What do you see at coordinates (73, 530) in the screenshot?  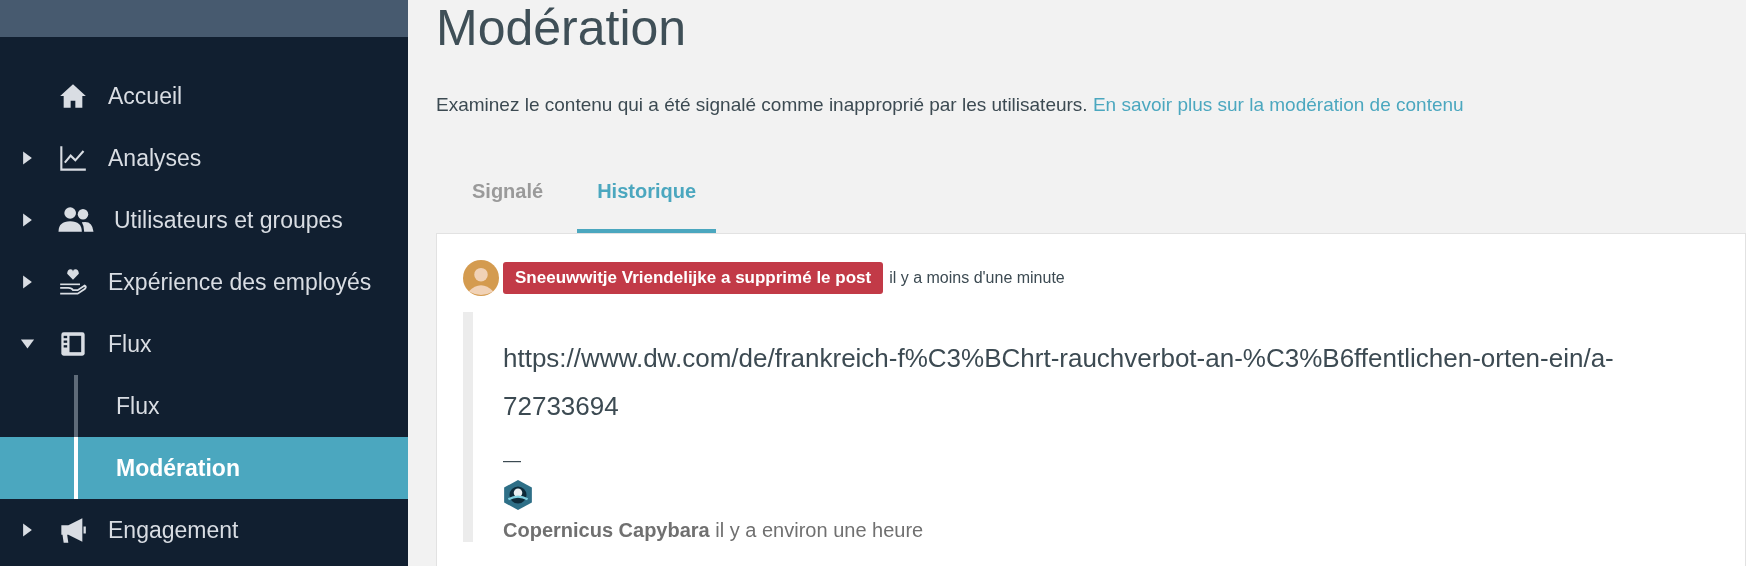 I see `megaphone-icon` at bounding box center [73, 530].